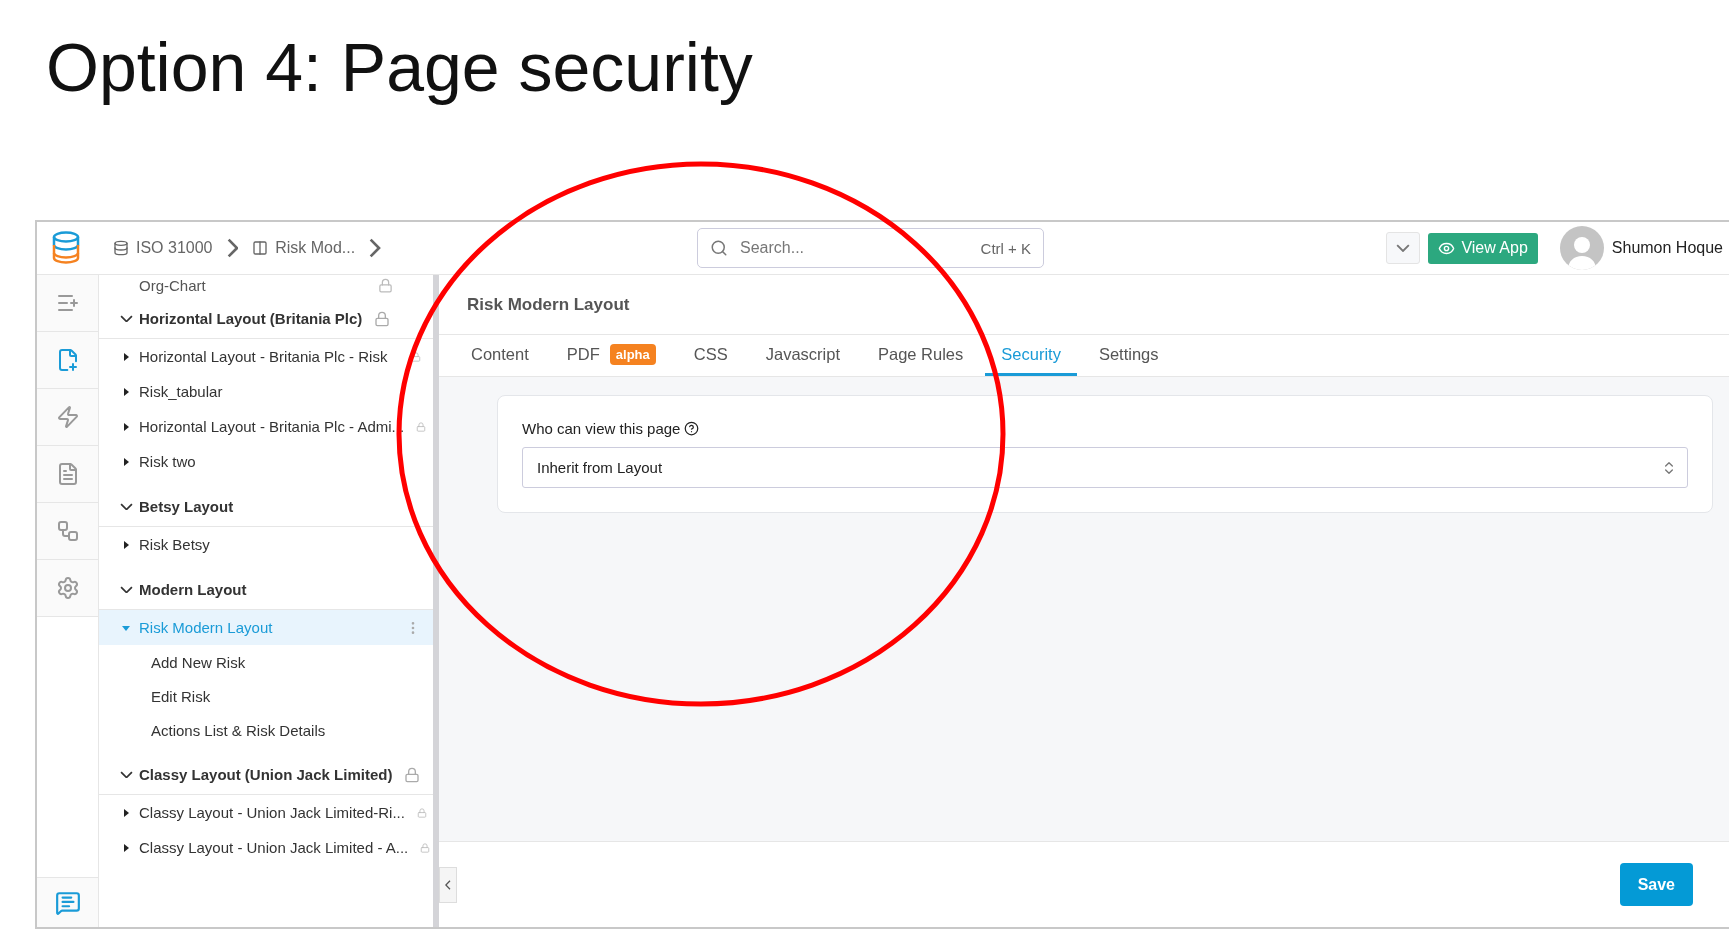  I want to click on chat-icon, so click(67, 902).